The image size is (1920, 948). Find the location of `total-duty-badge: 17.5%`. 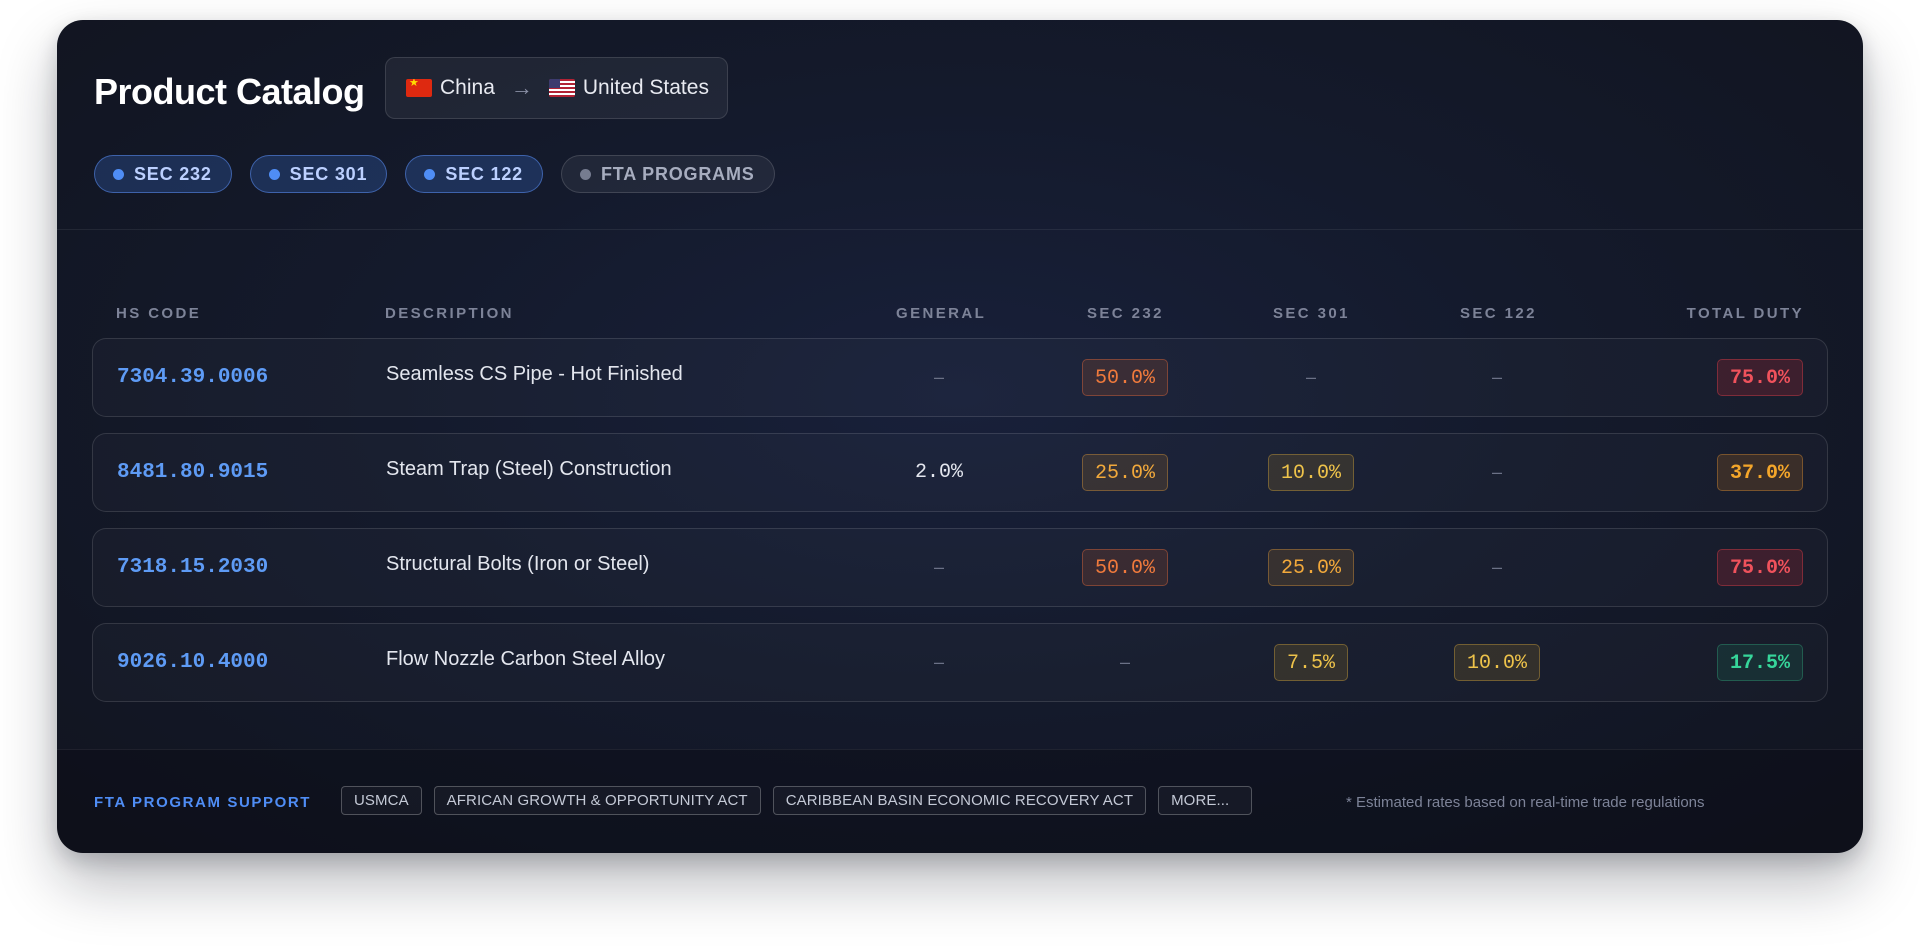

total-duty-badge: 17.5% is located at coordinates (1759, 662).